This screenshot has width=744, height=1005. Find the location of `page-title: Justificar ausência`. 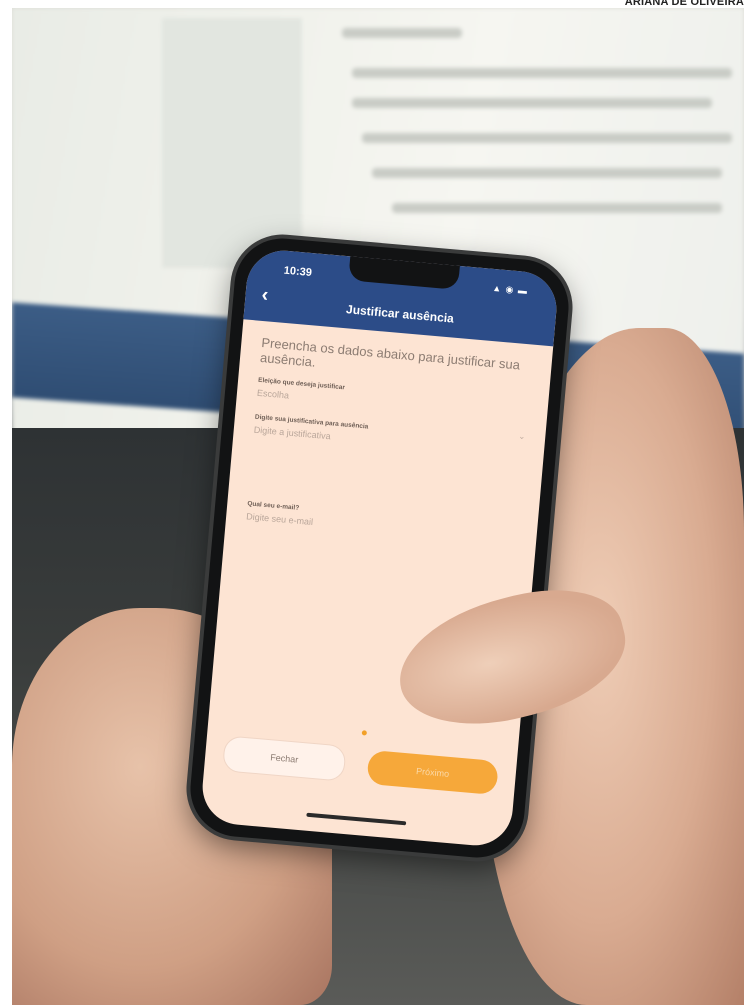

page-title: Justificar ausência is located at coordinates (400, 314).